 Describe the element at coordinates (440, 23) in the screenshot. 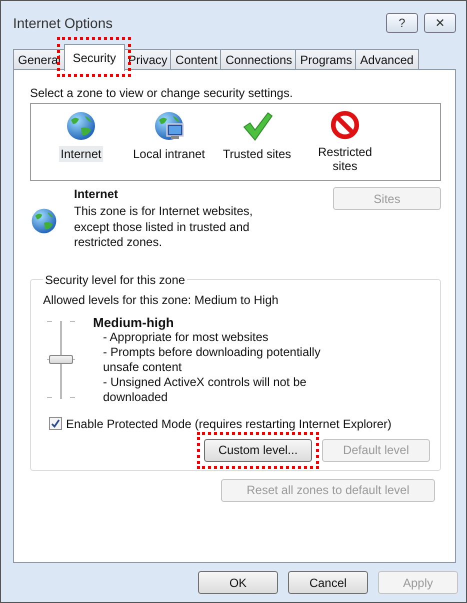

I see `close-button: ✕` at that location.